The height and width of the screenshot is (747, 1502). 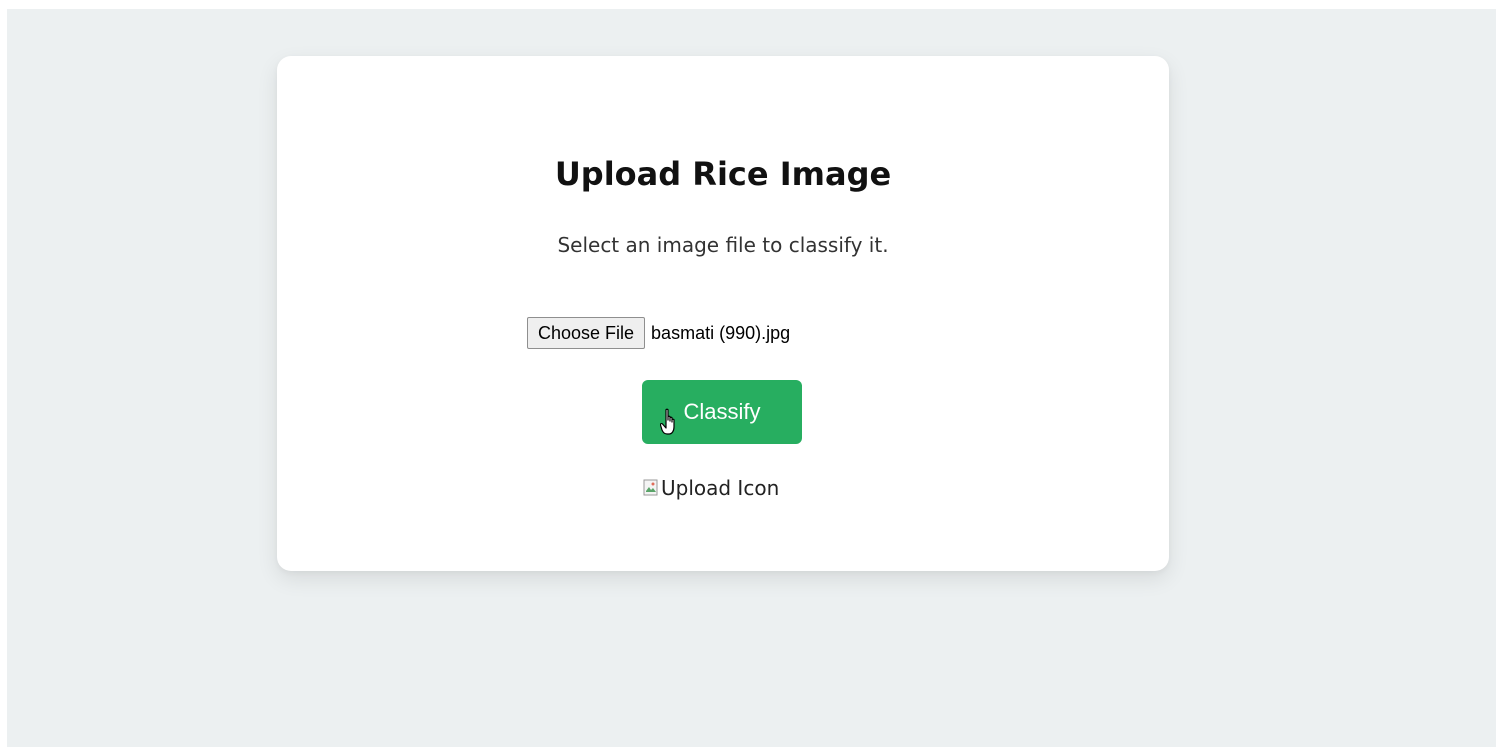 I want to click on upload-image-alt-text: Upload Icon, so click(x=720, y=488).